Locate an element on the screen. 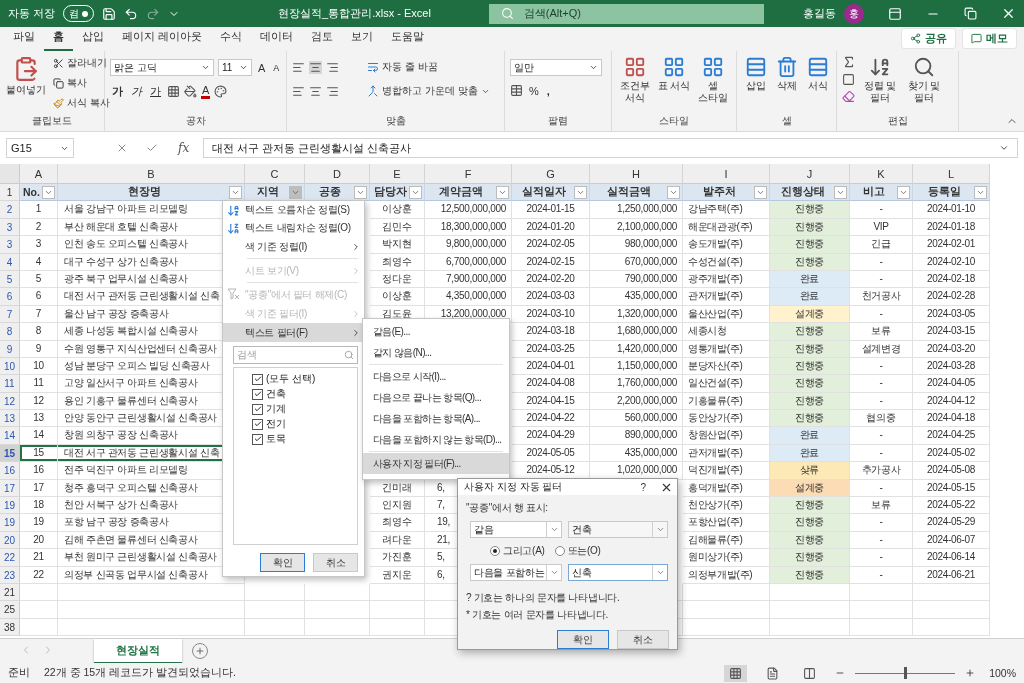  comma-button: , is located at coordinates (548, 90).